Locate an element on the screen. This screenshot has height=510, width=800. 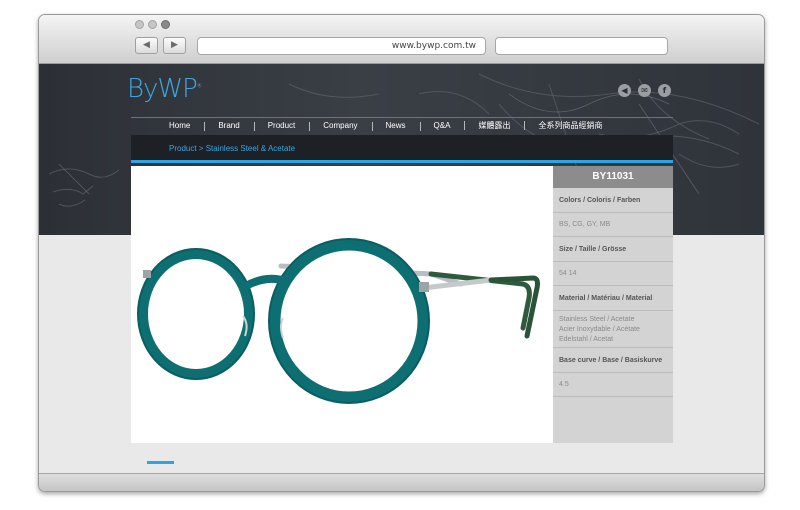
menu-news: News is located at coordinates (395, 126).